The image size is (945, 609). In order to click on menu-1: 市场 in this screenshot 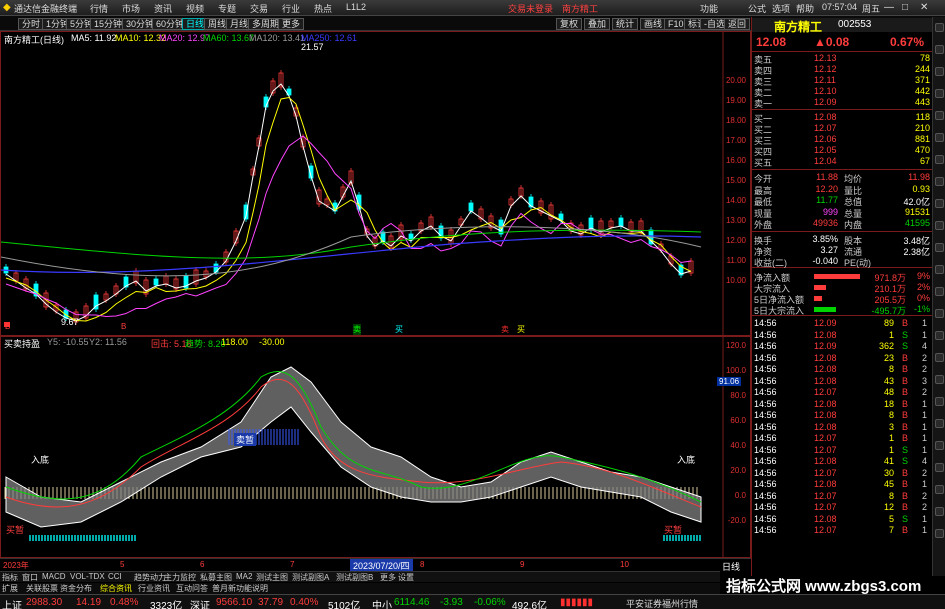, I will do `click(131, 8)`.